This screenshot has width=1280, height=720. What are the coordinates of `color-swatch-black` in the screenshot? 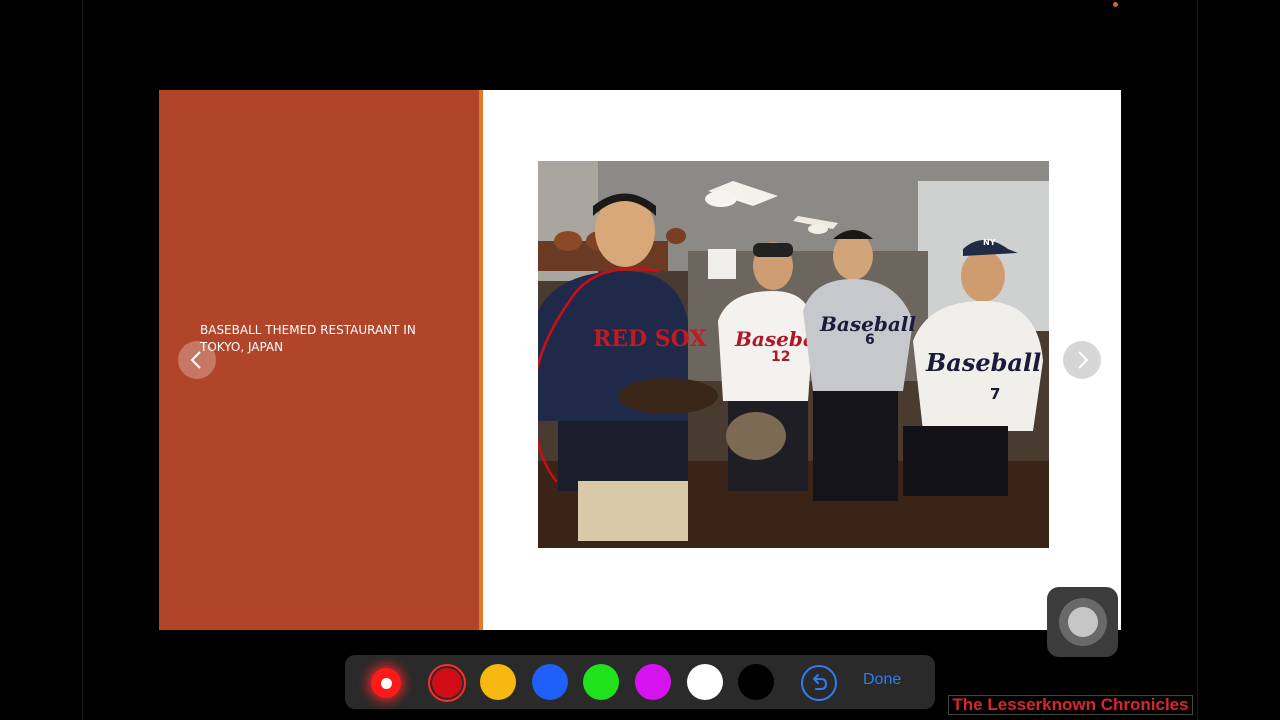 It's located at (756, 682).